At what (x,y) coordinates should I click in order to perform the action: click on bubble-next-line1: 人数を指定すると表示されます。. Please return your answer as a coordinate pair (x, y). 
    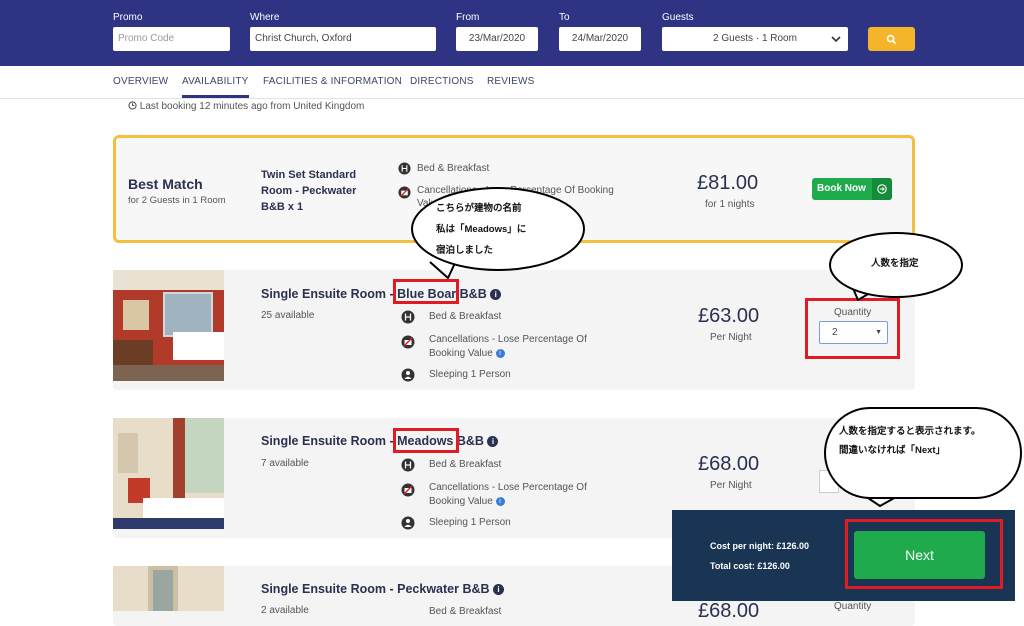
    Looking at the image, I should click on (910, 431).